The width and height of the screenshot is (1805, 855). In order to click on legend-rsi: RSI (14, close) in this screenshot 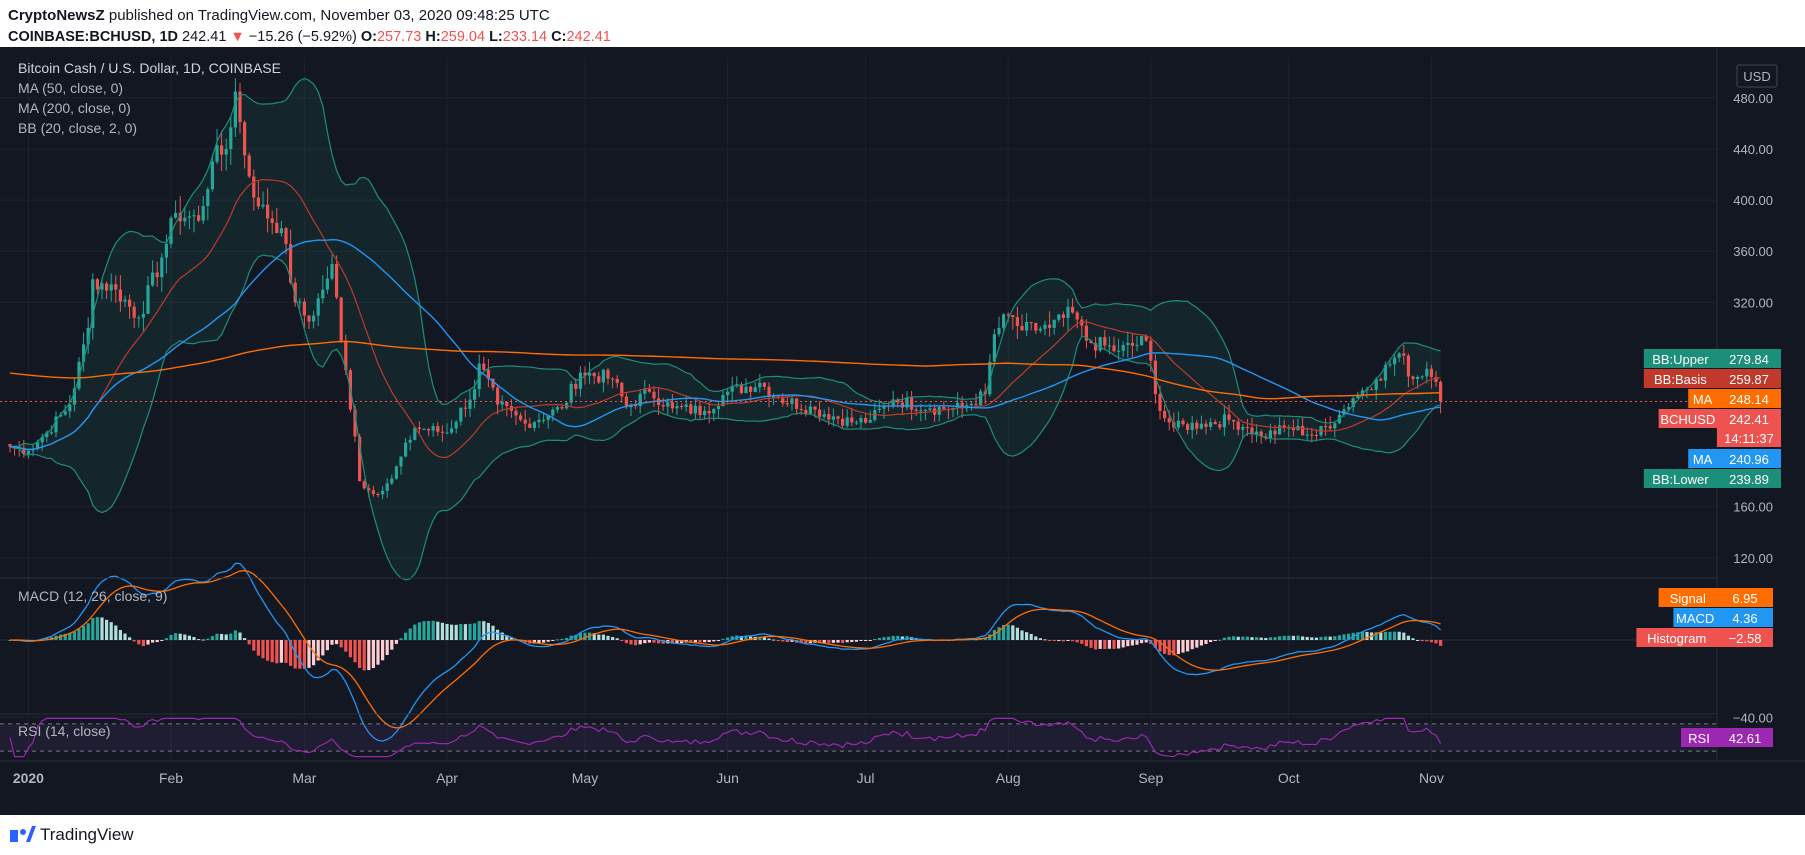, I will do `click(64, 731)`.